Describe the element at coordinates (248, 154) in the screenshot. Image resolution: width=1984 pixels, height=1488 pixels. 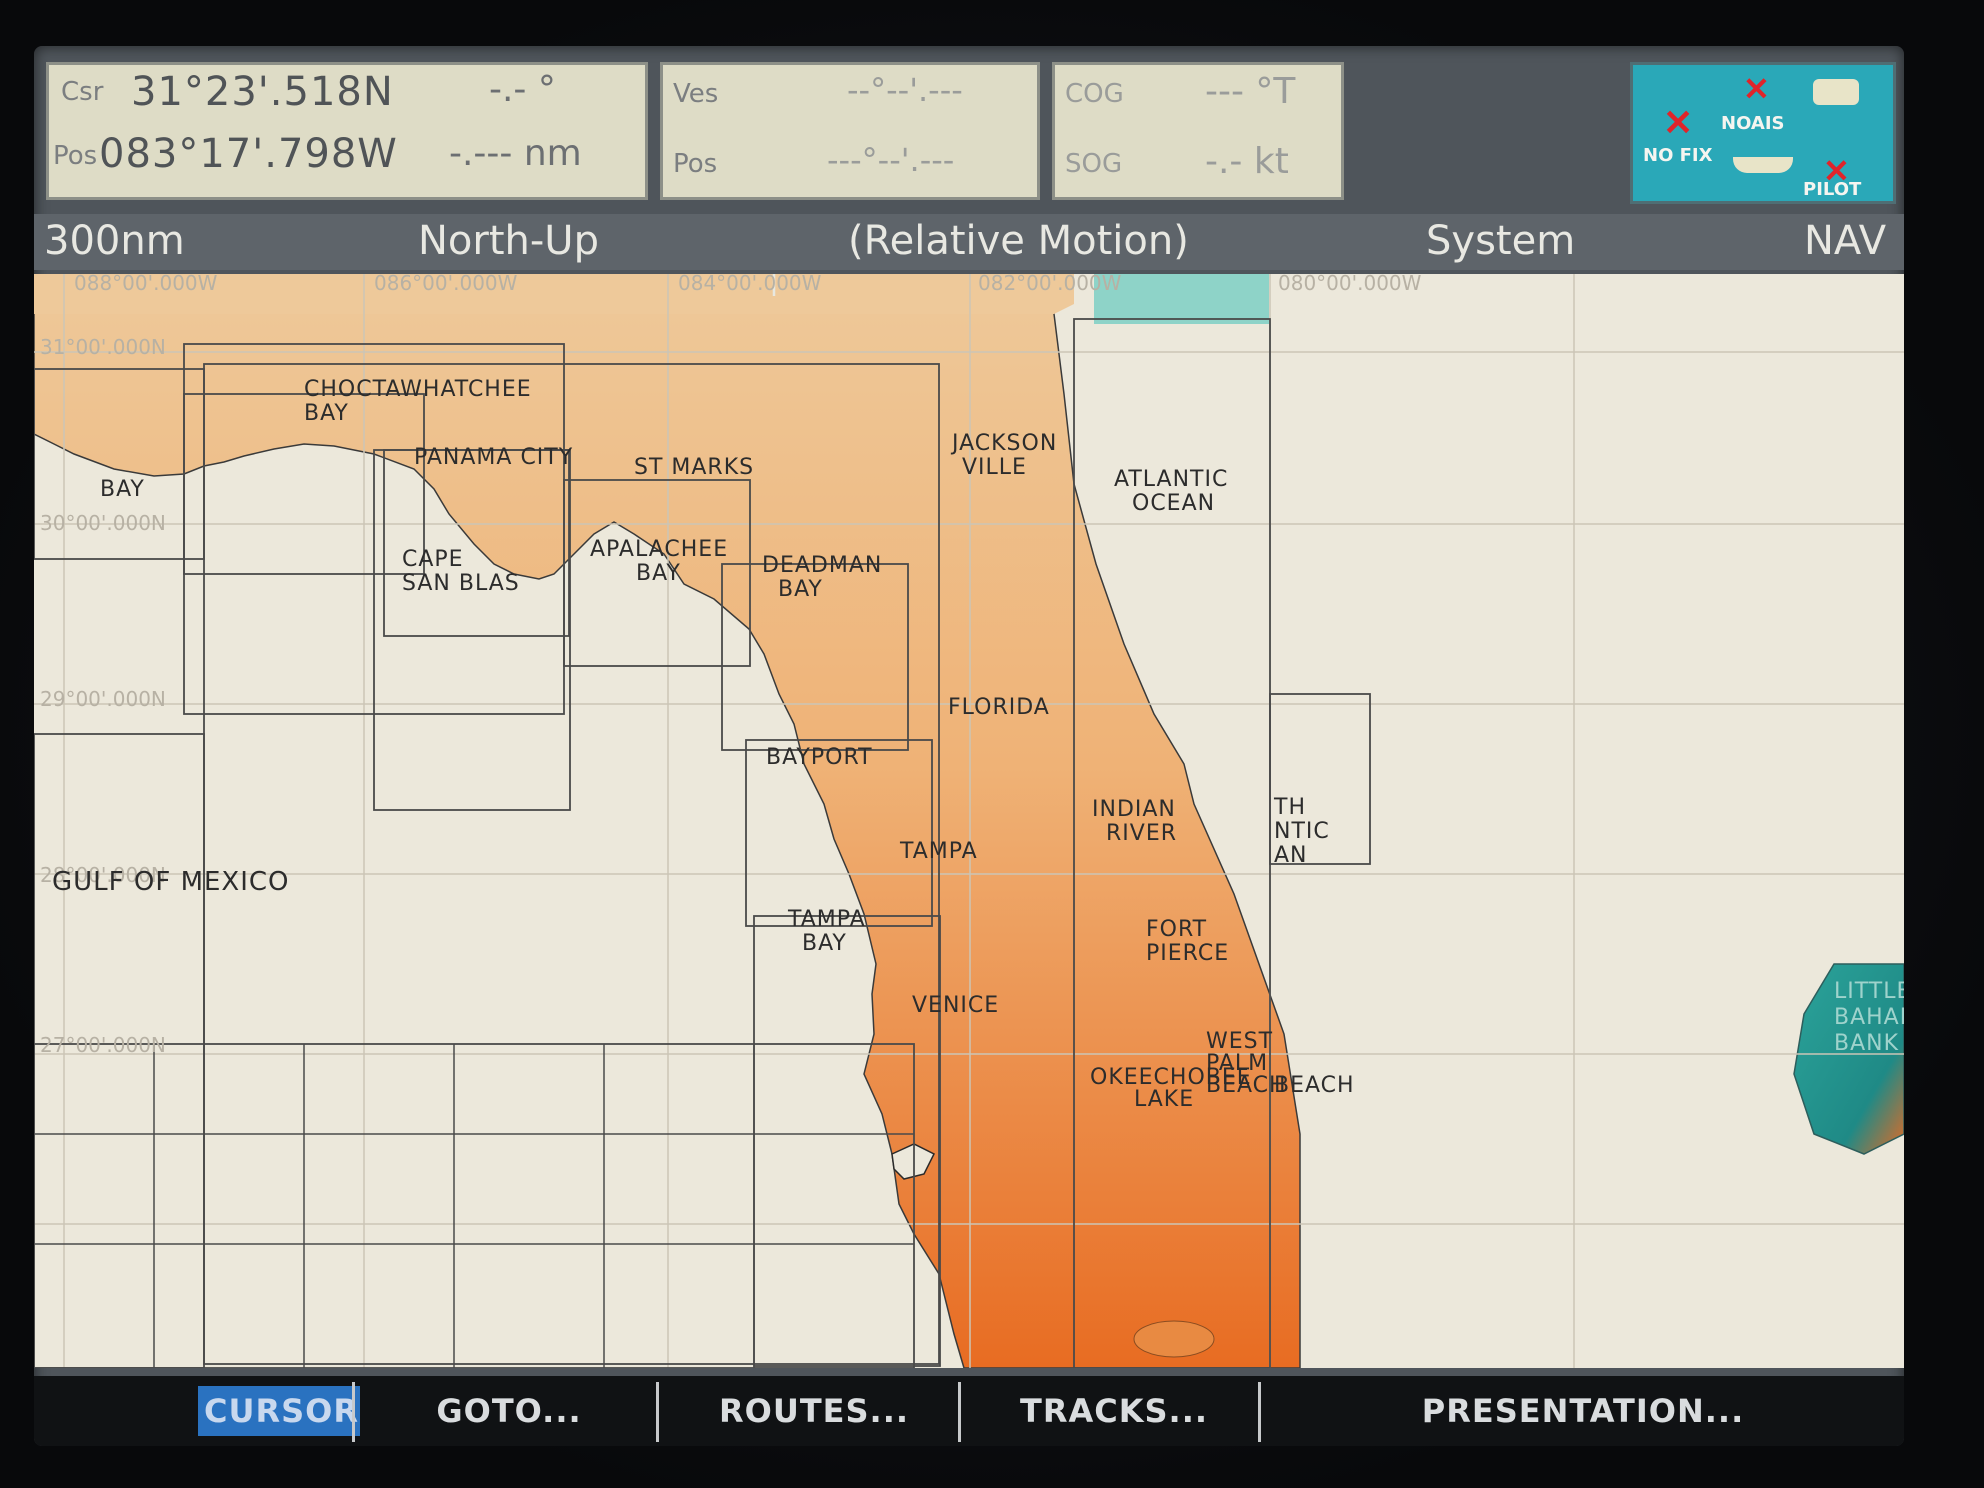
I see `cursor-longitude: 083°17'.798W` at that location.